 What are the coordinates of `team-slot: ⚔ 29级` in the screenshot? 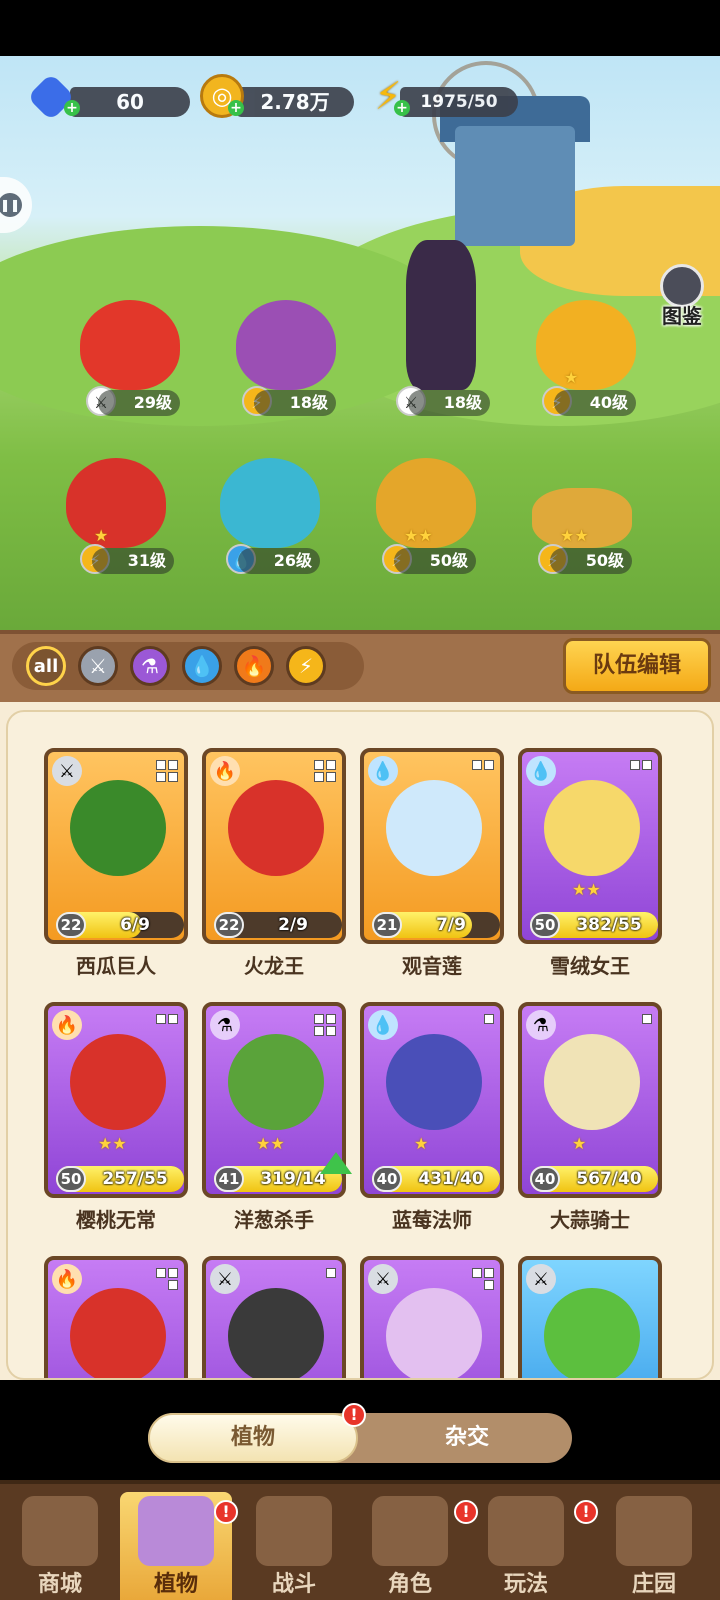 It's located at (130, 365).